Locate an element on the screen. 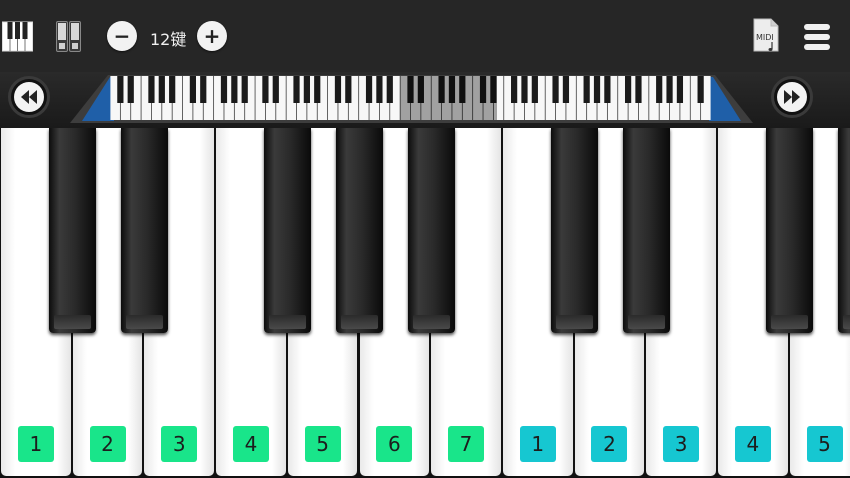 Image resolution: width=850 pixels, height=478 pixels. rewind-icon is located at coordinates (29, 97).